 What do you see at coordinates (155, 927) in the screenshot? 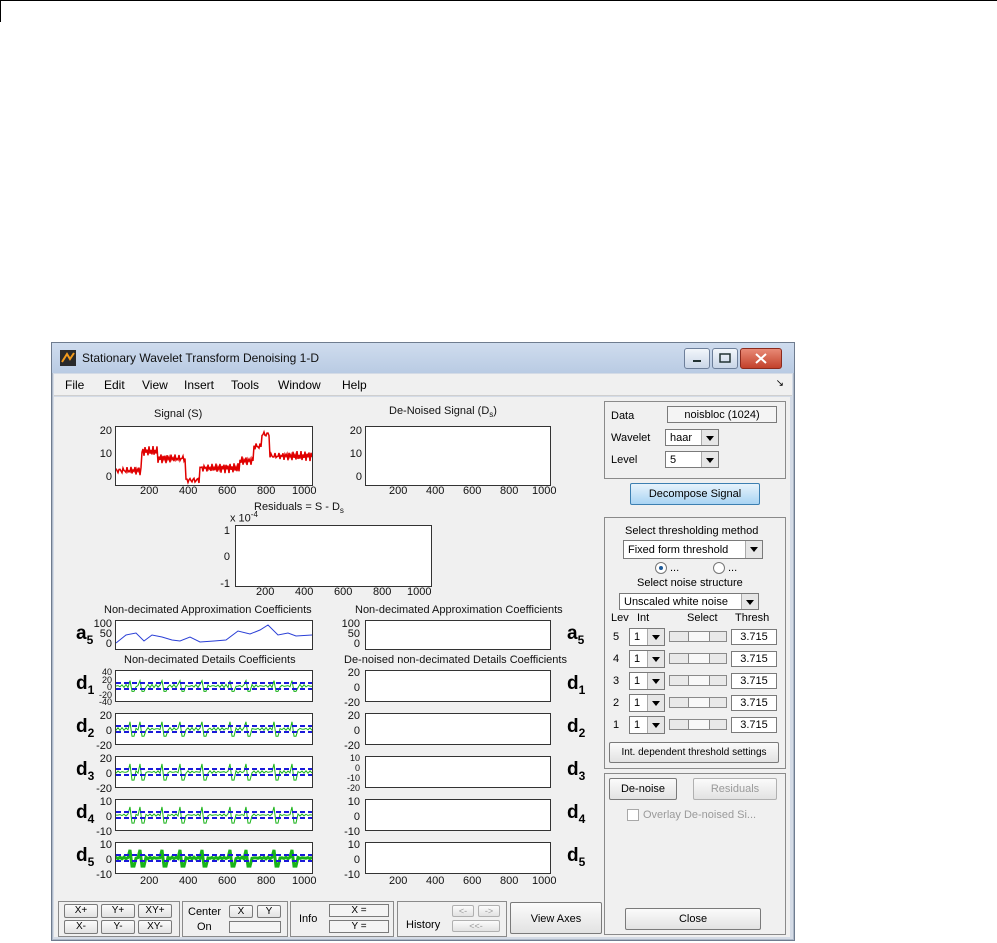
I see `xy-minus-button: XY-` at bounding box center [155, 927].